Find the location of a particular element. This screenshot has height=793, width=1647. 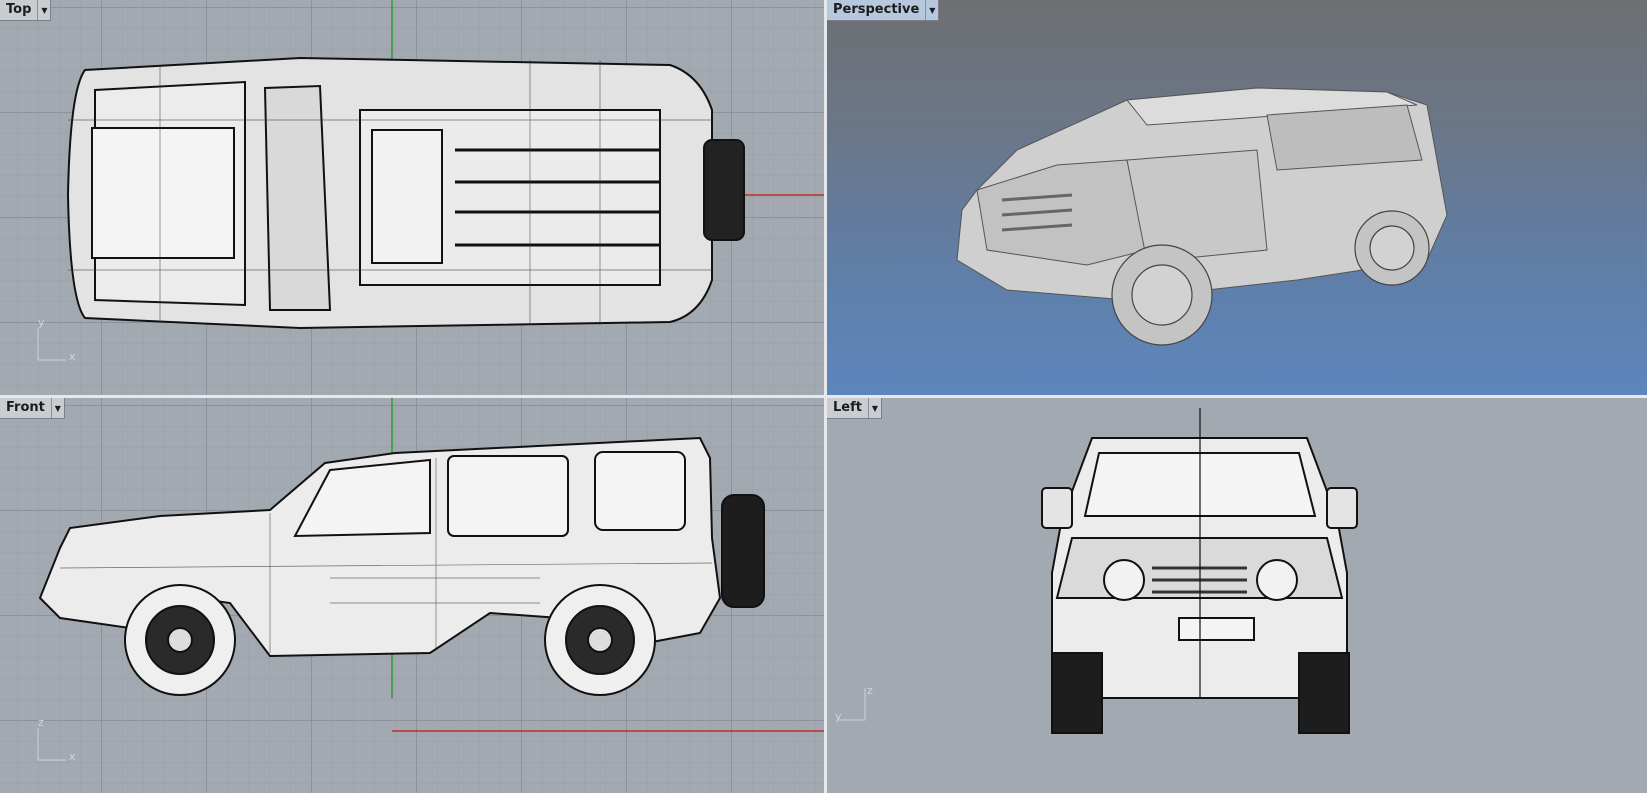

viewport-title: Left is located at coordinates (847, 407).